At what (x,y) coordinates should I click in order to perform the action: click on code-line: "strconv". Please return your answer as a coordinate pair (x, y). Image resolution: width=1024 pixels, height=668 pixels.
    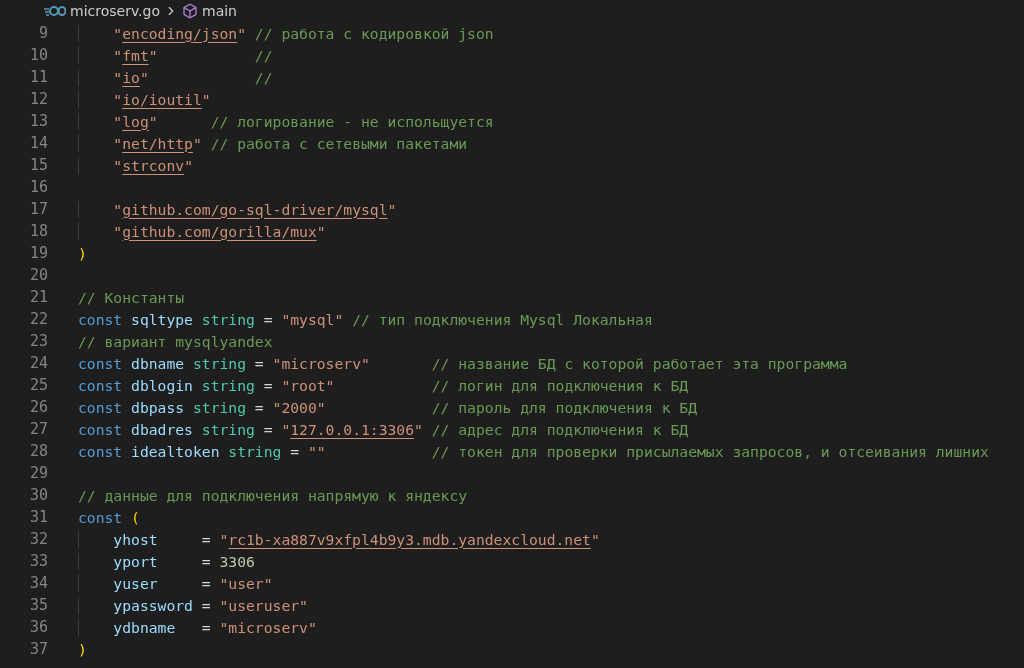
    Looking at the image, I should click on (135, 165).